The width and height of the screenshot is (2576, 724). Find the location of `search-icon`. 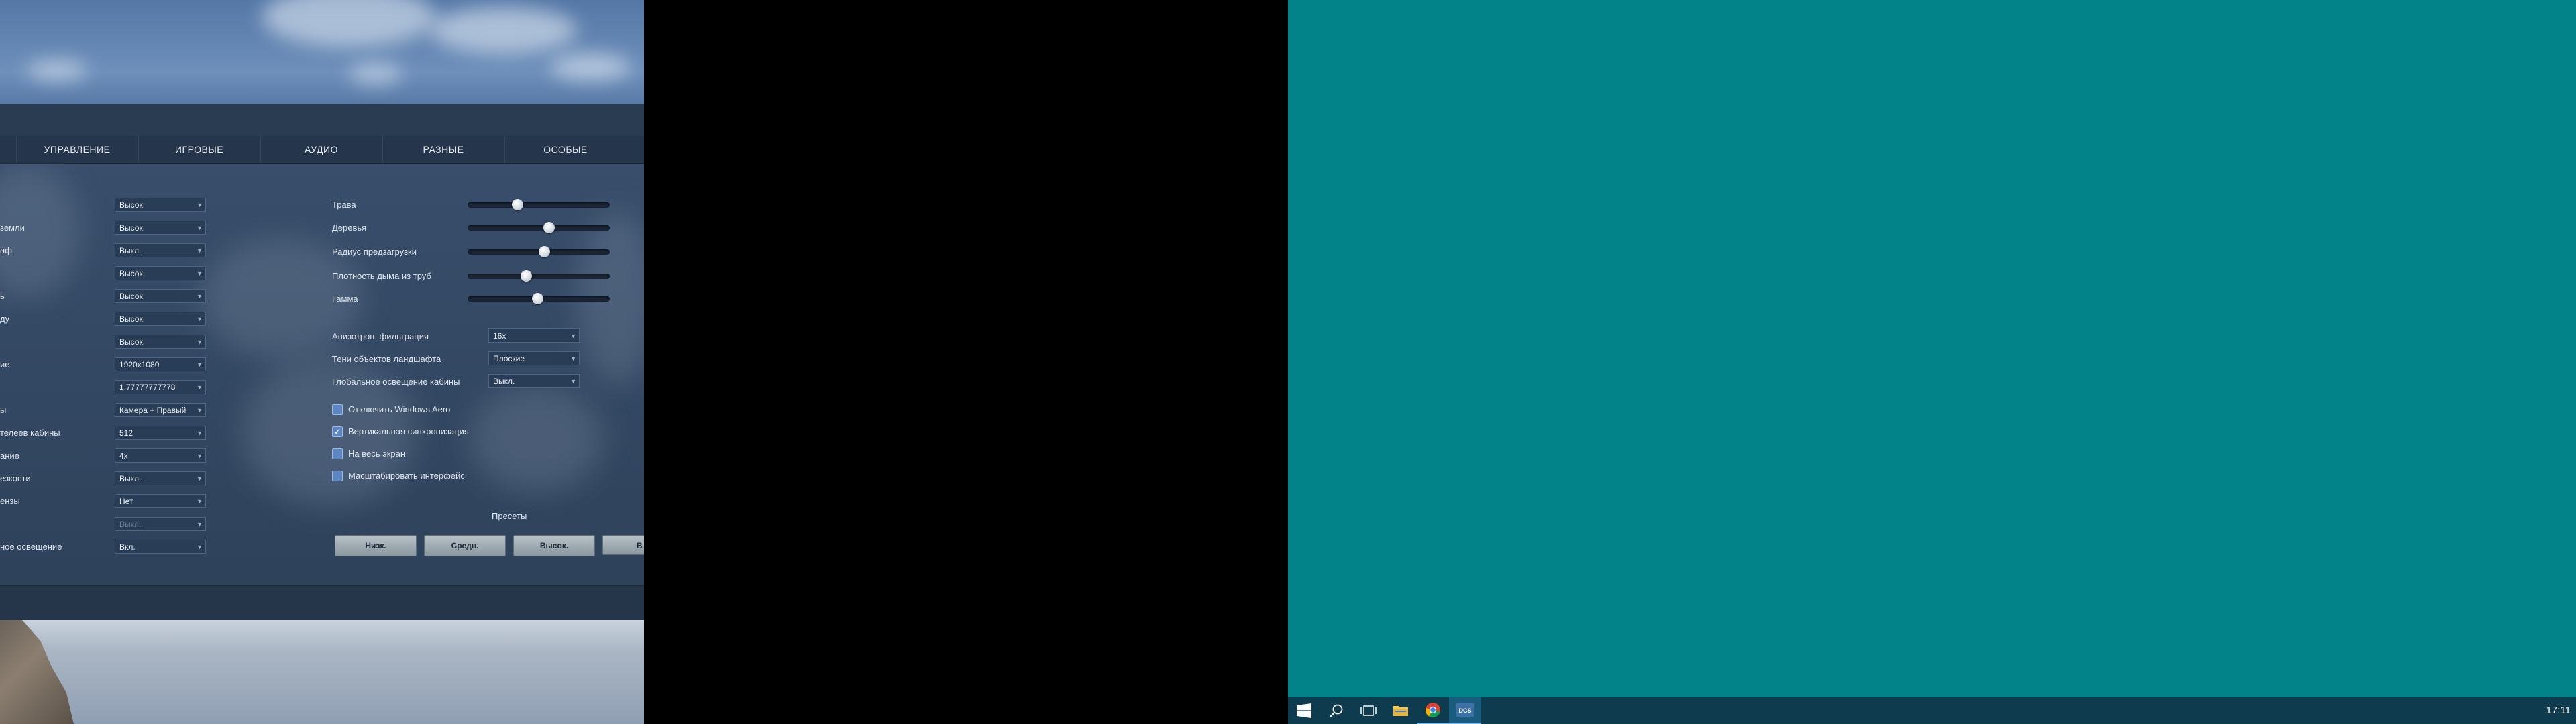

search-icon is located at coordinates (1336, 710).